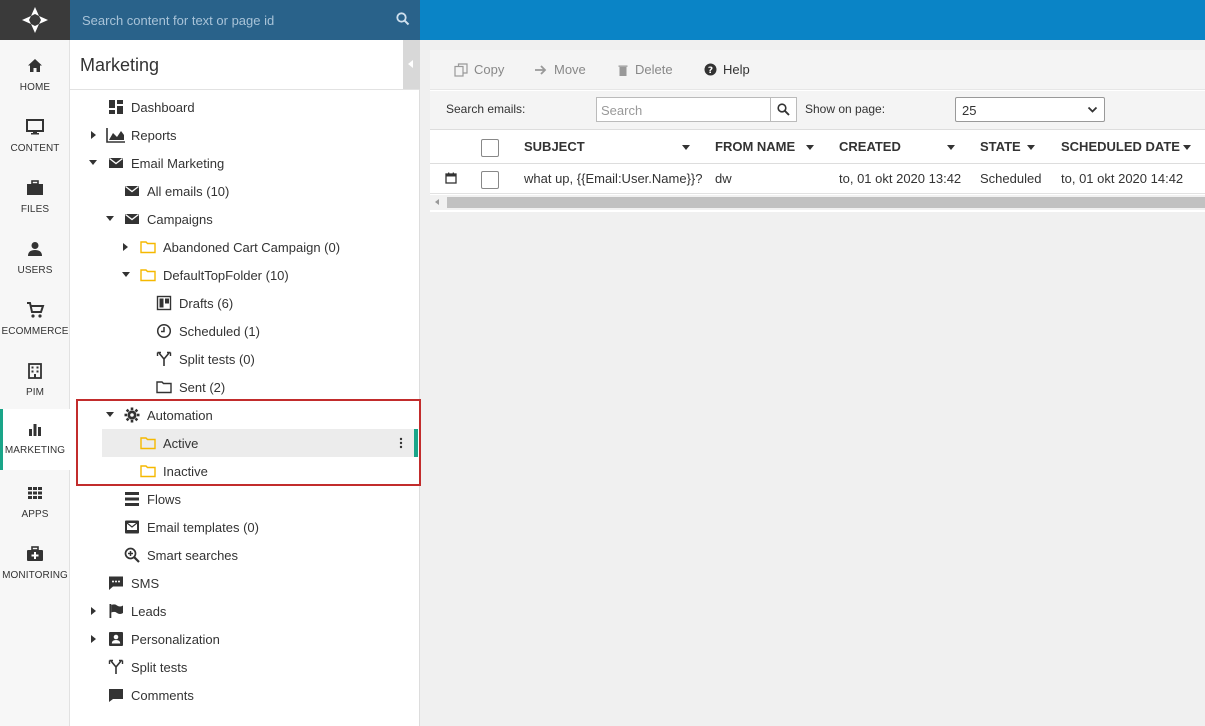 This screenshot has width=1205, height=726. What do you see at coordinates (268, 387) in the screenshot?
I see `tree-item-sent: Sent (2)` at bounding box center [268, 387].